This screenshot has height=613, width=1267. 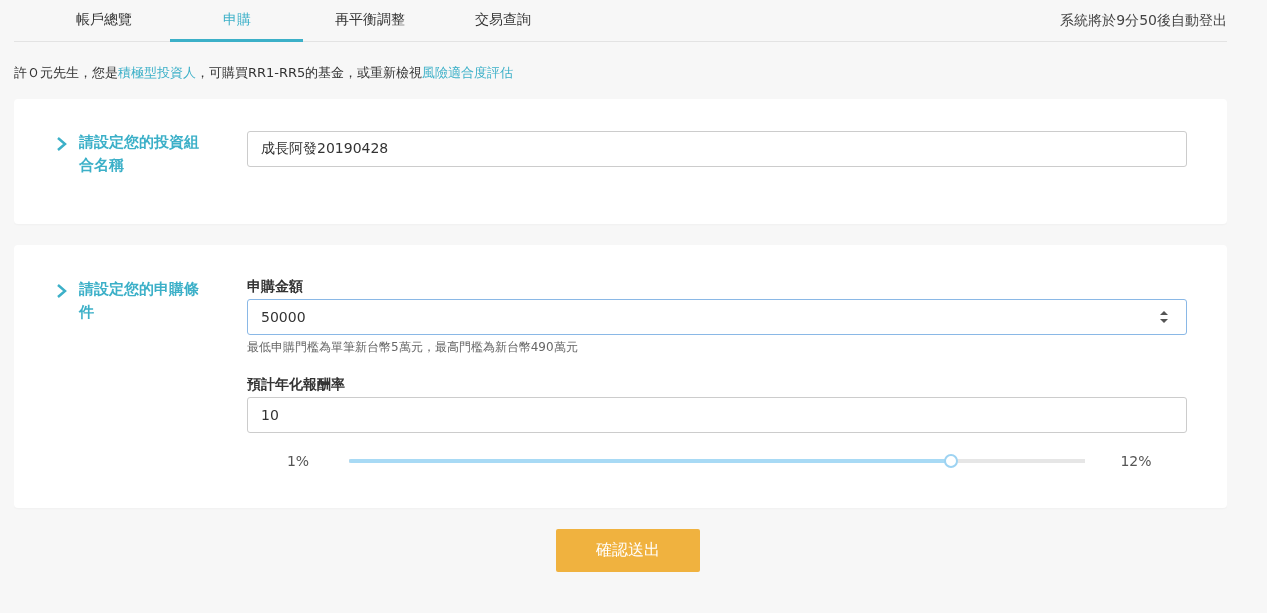 What do you see at coordinates (717, 149) in the screenshot?
I see `portfolio-name-field: 成長阿發20190428` at bounding box center [717, 149].